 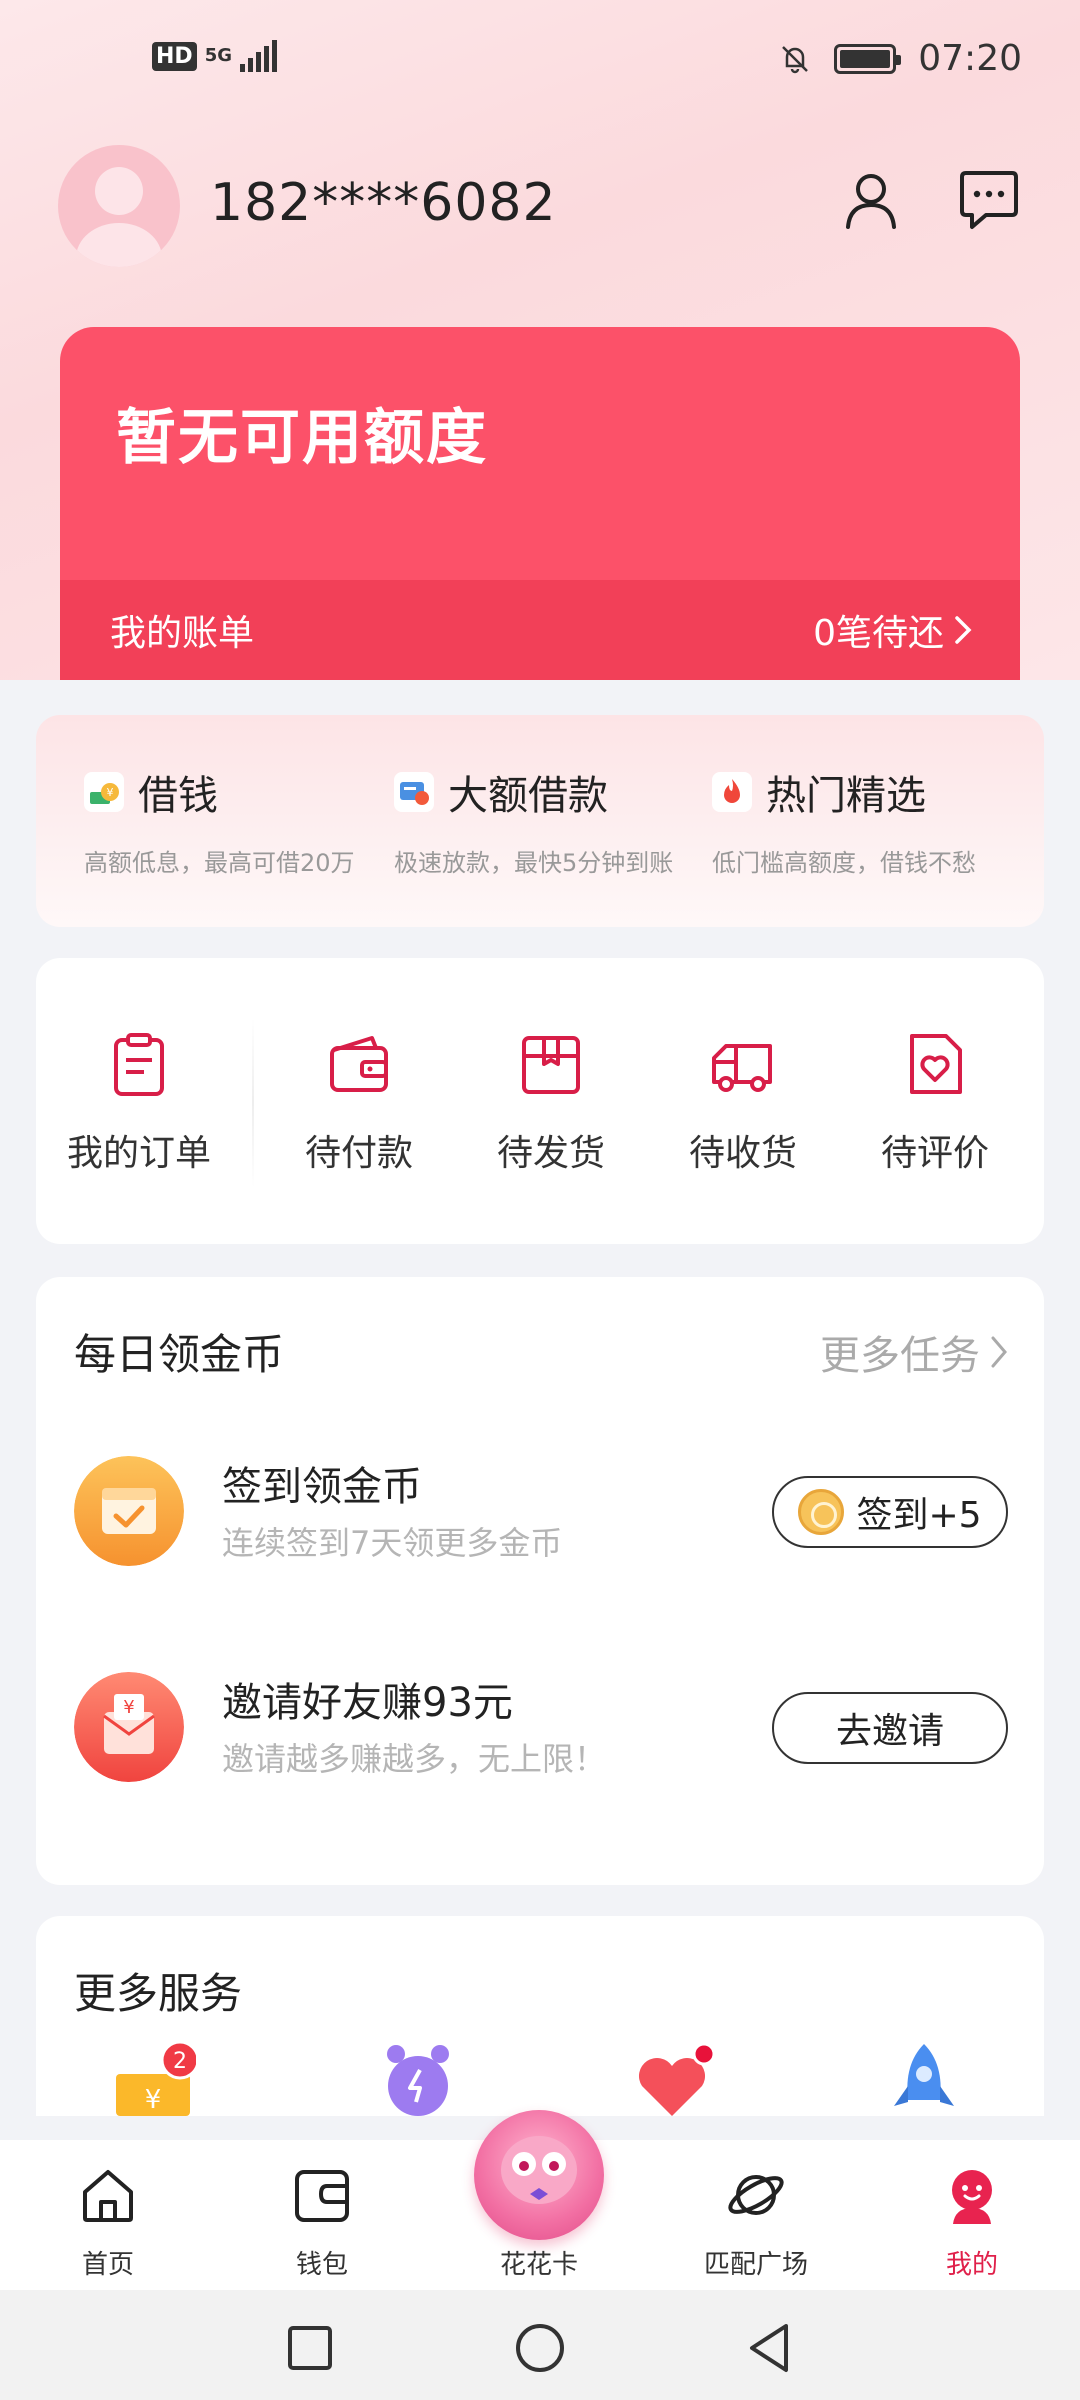 What do you see at coordinates (770, 2348) in the screenshot?
I see `back-button` at bounding box center [770, 2348].